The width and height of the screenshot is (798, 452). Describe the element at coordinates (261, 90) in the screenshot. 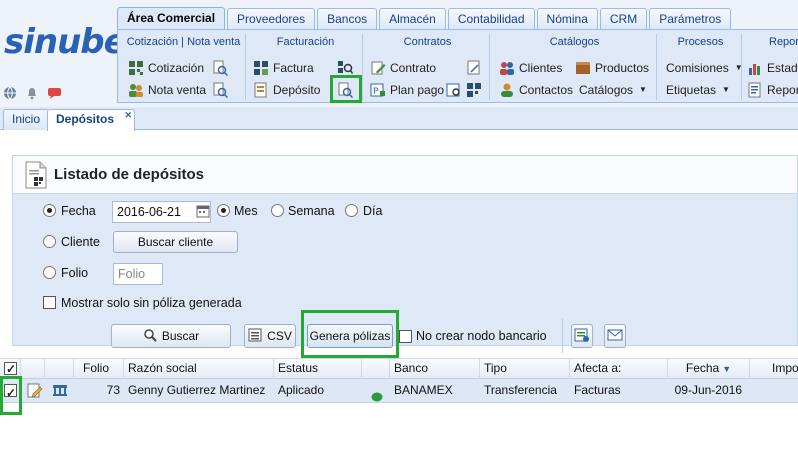

I see `bank-doc-icon` at that location.